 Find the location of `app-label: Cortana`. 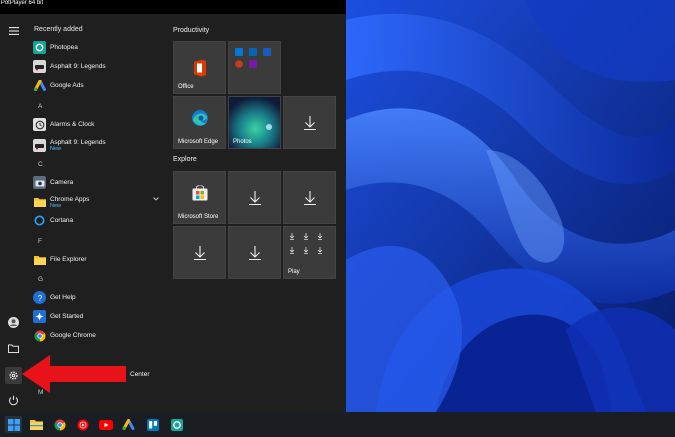

app-label: Cortana is located at coordinates (62, 220).